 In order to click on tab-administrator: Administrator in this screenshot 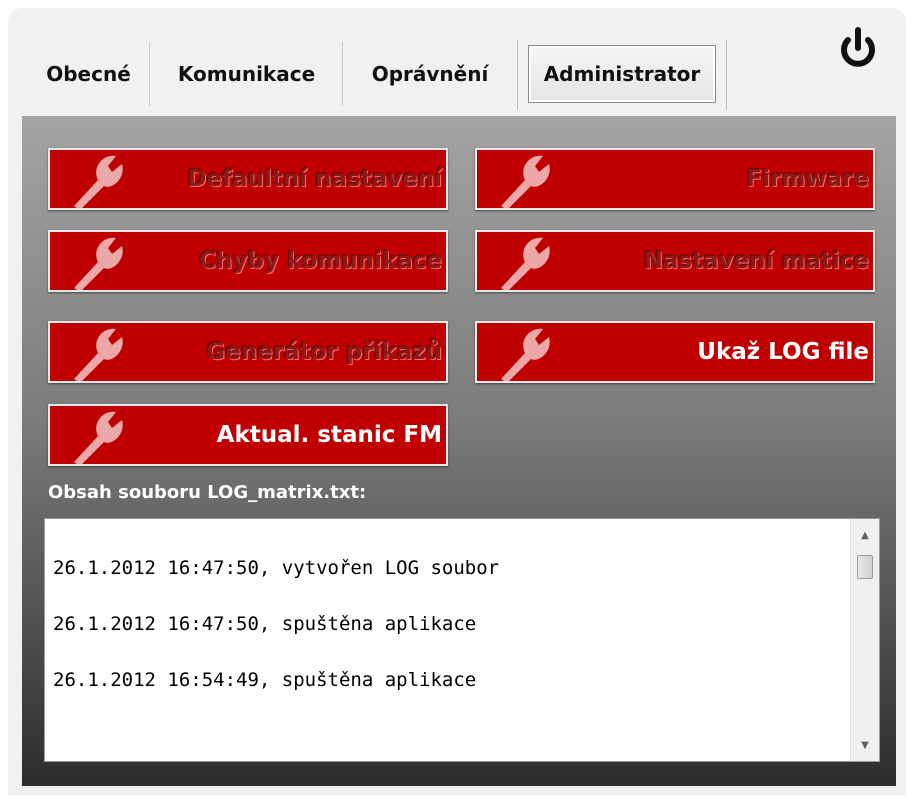, I will do `click(622, 74)`.